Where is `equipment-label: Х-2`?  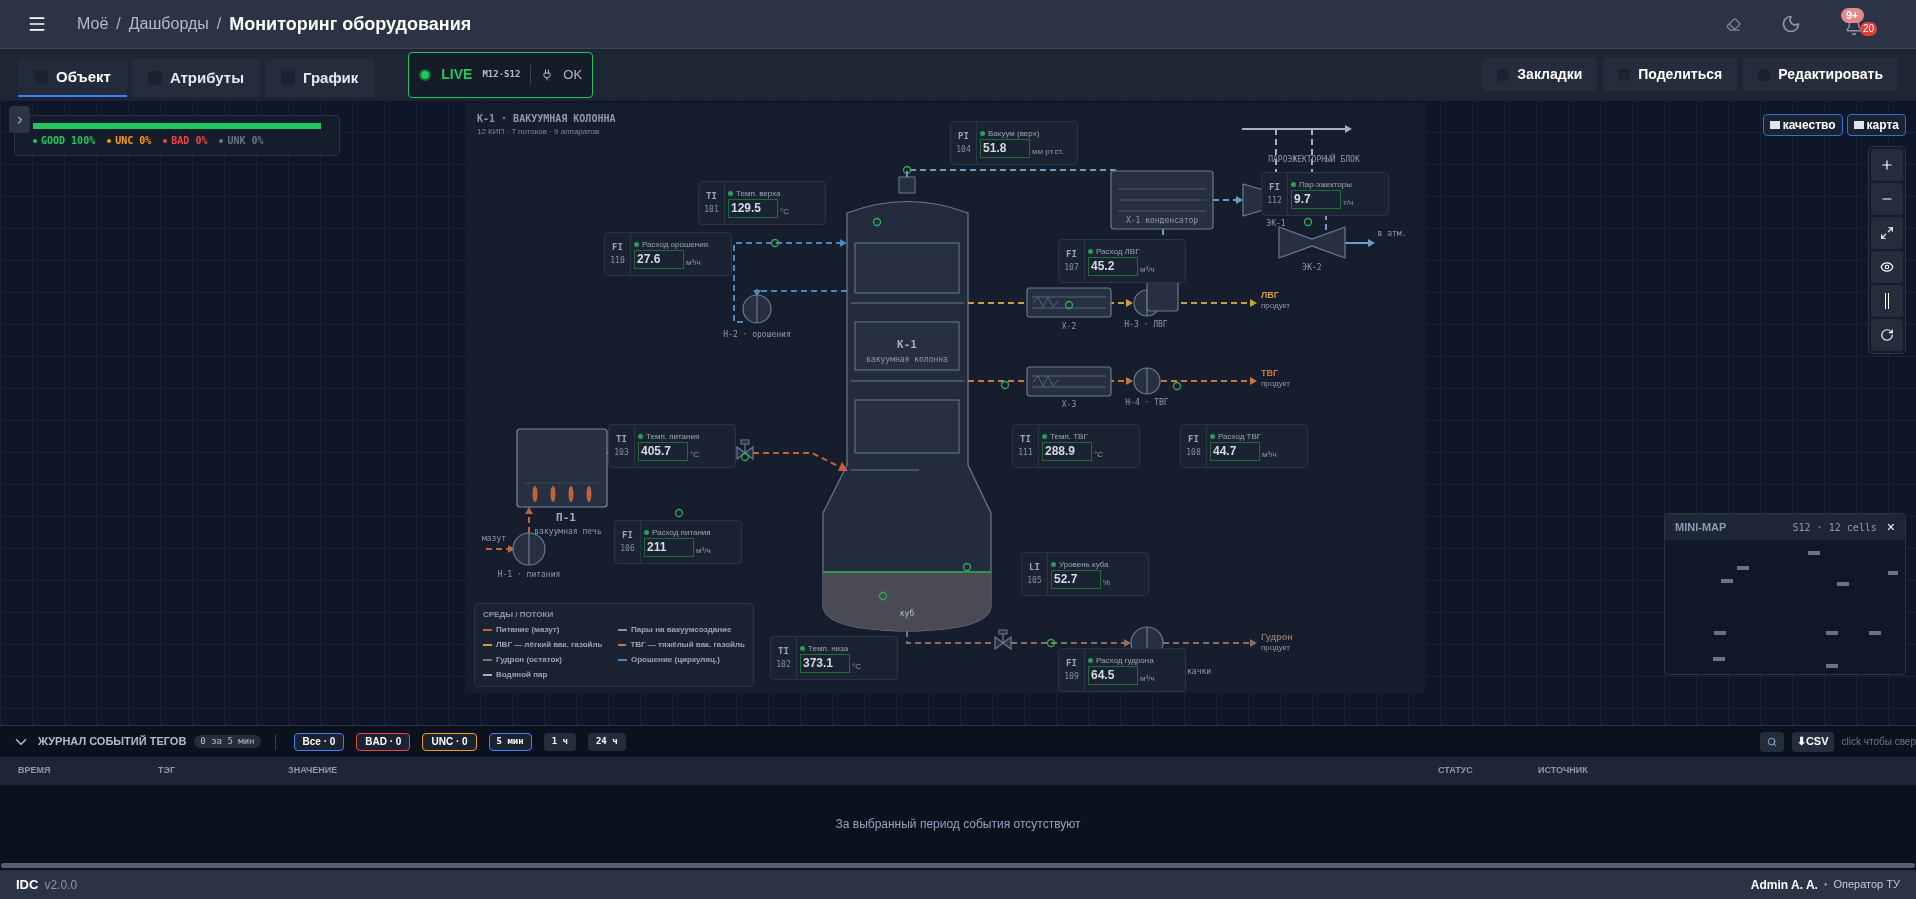 equipment-label: Х-2 is located at coordinates (1069, 326).